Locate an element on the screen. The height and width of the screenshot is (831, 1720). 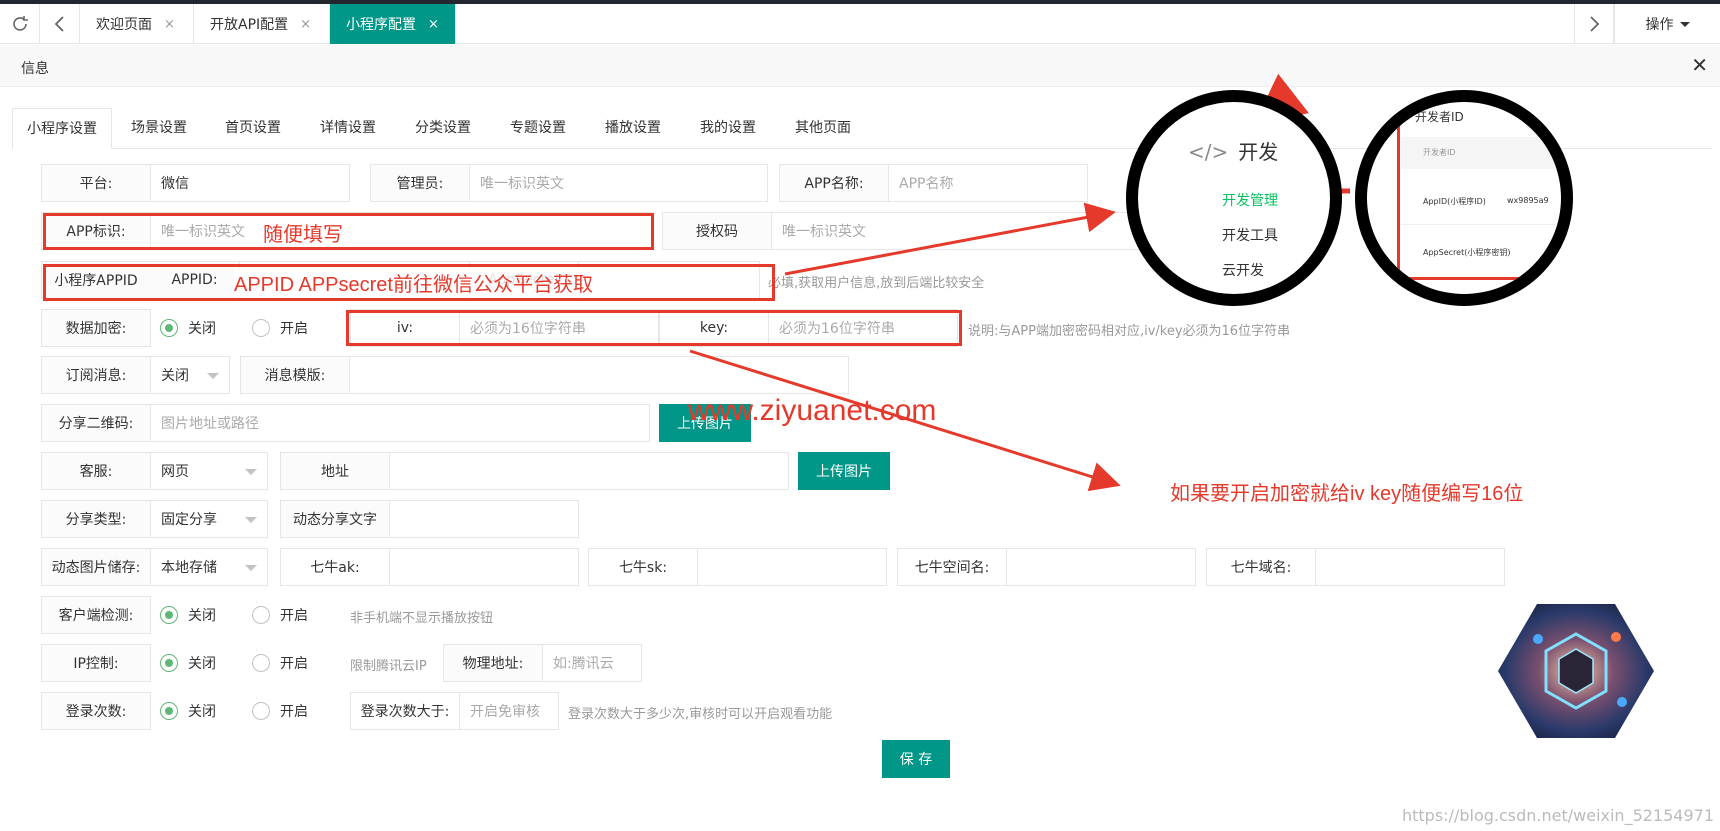
decorative-hexagon-image is located at coordinates (1576, 671).